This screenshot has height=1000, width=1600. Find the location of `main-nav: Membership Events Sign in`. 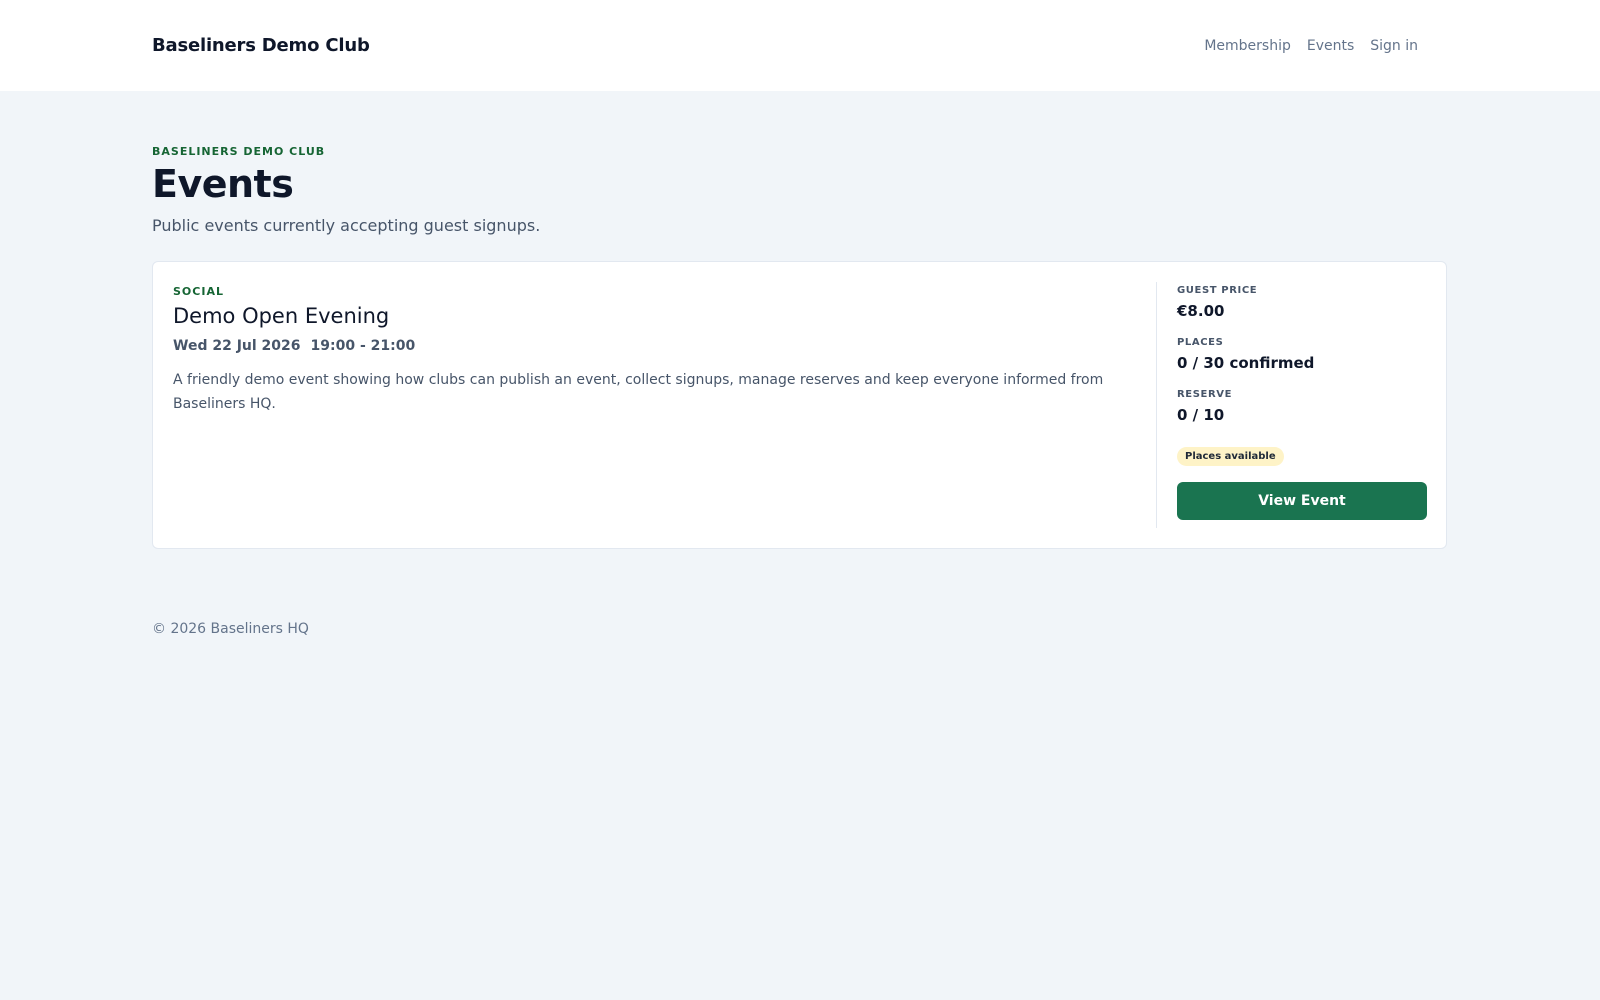

main-nav: Membership Events Sign in is located at coordinates (1311, 46).